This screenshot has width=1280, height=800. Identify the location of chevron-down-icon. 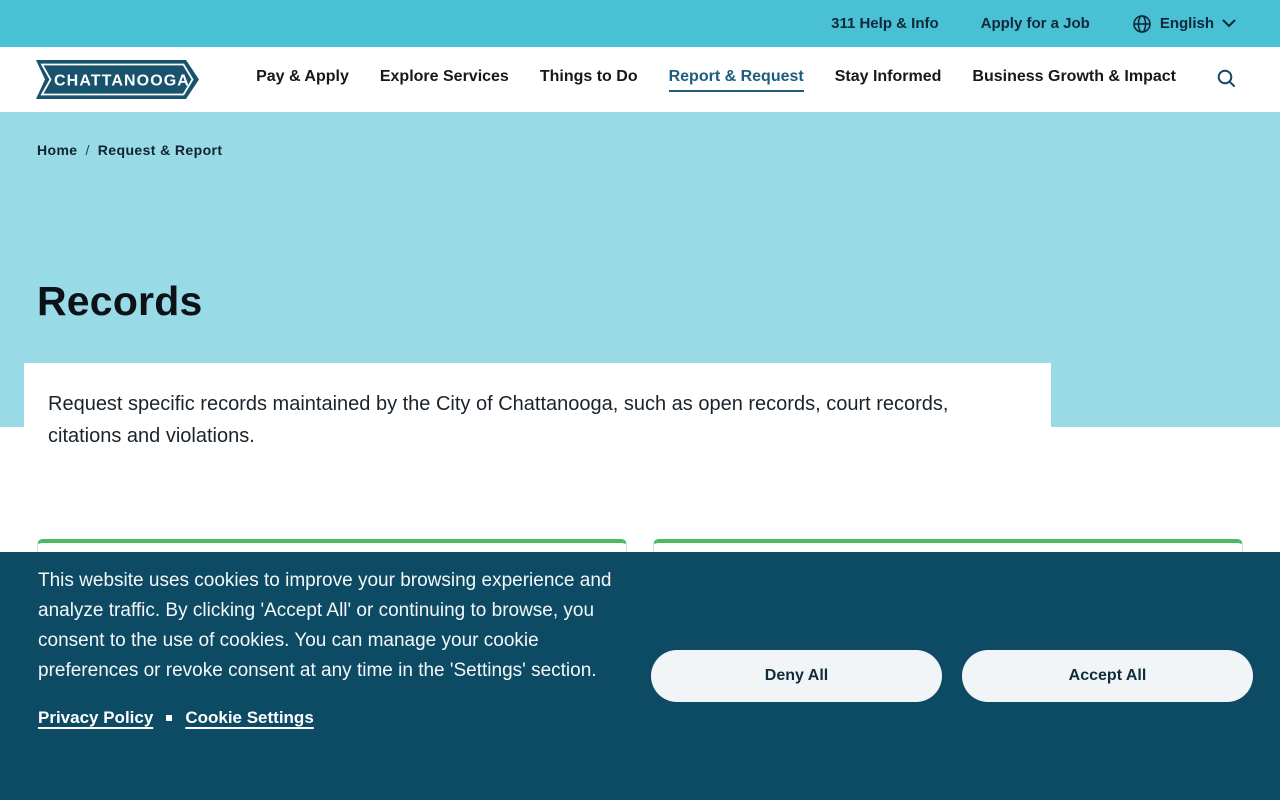
(1229, 23).